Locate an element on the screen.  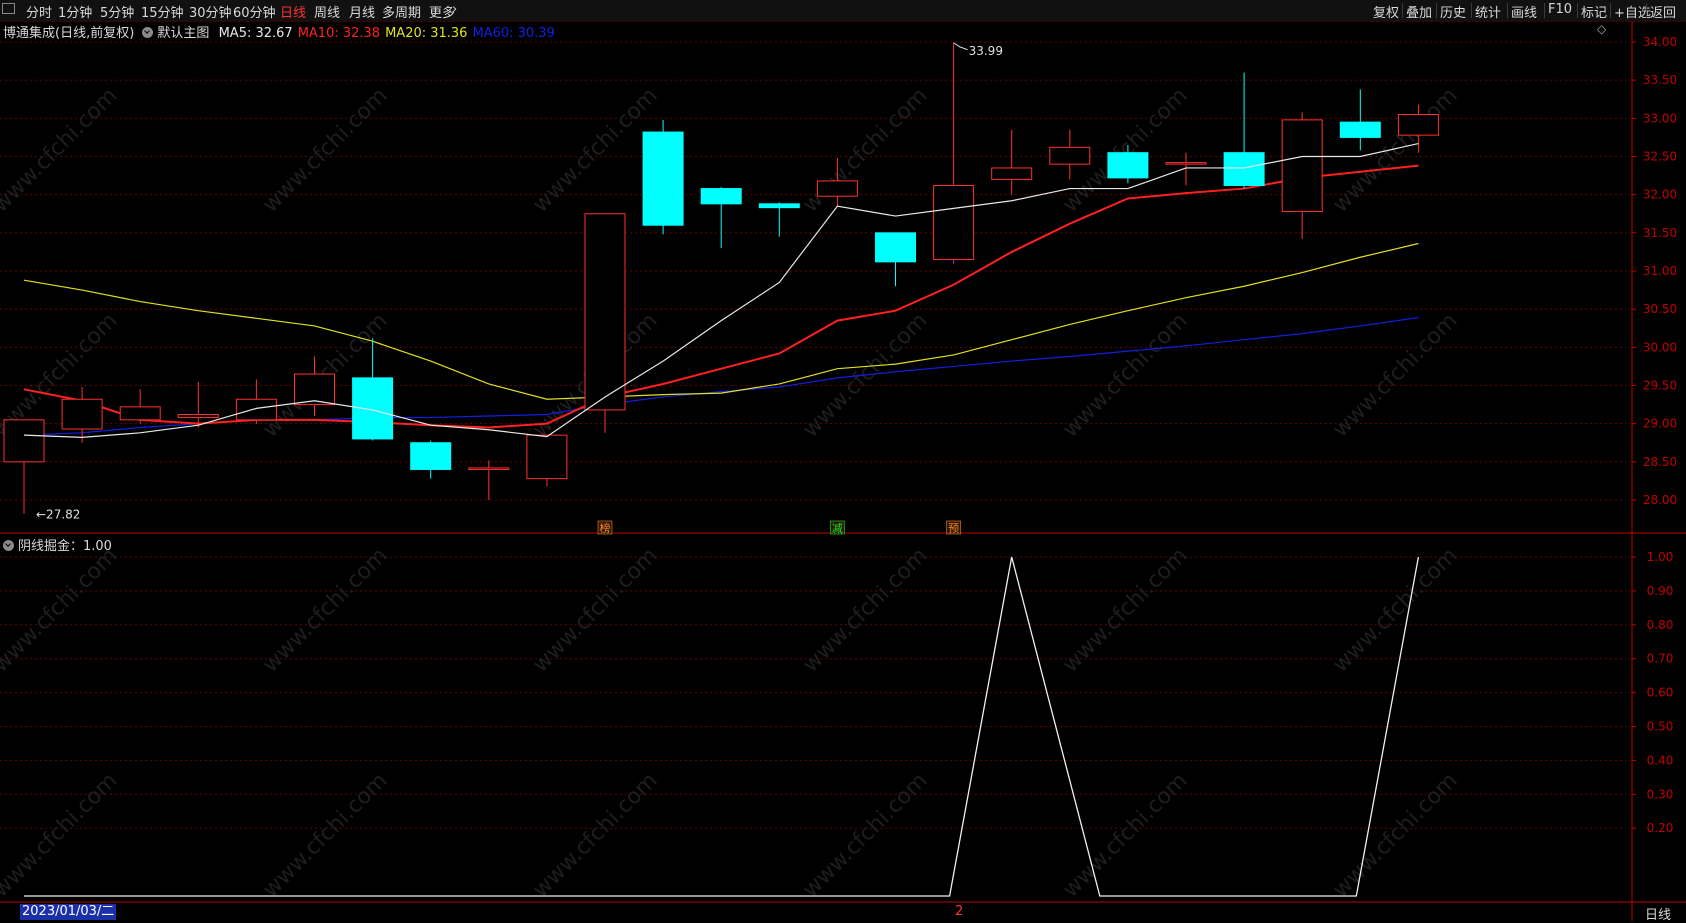
price-tick-label: 30.50 is located at coordinates (1660, 309).